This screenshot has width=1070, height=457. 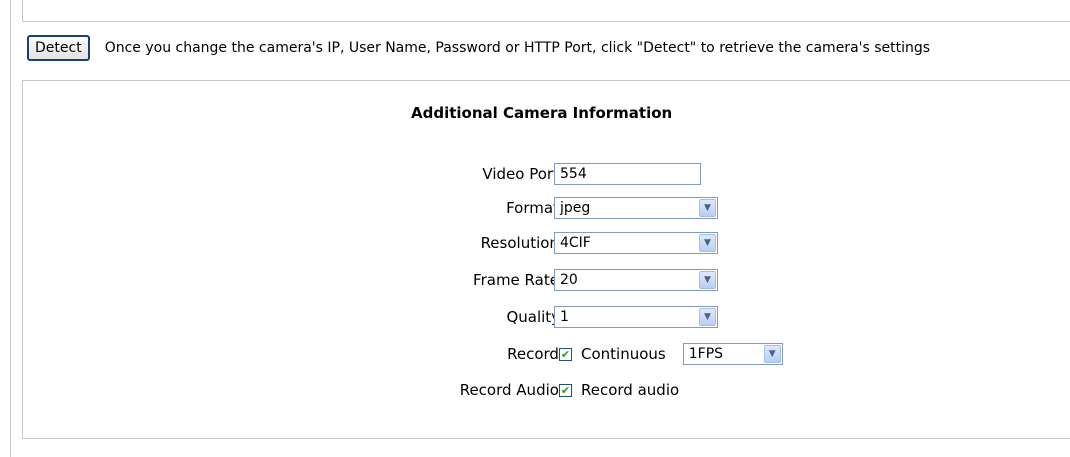 What do you see at coordinates (630, 390) in the screenshot?
I see `record-audio-checkbox-label: Record audio` at bounding box center [630, 390].